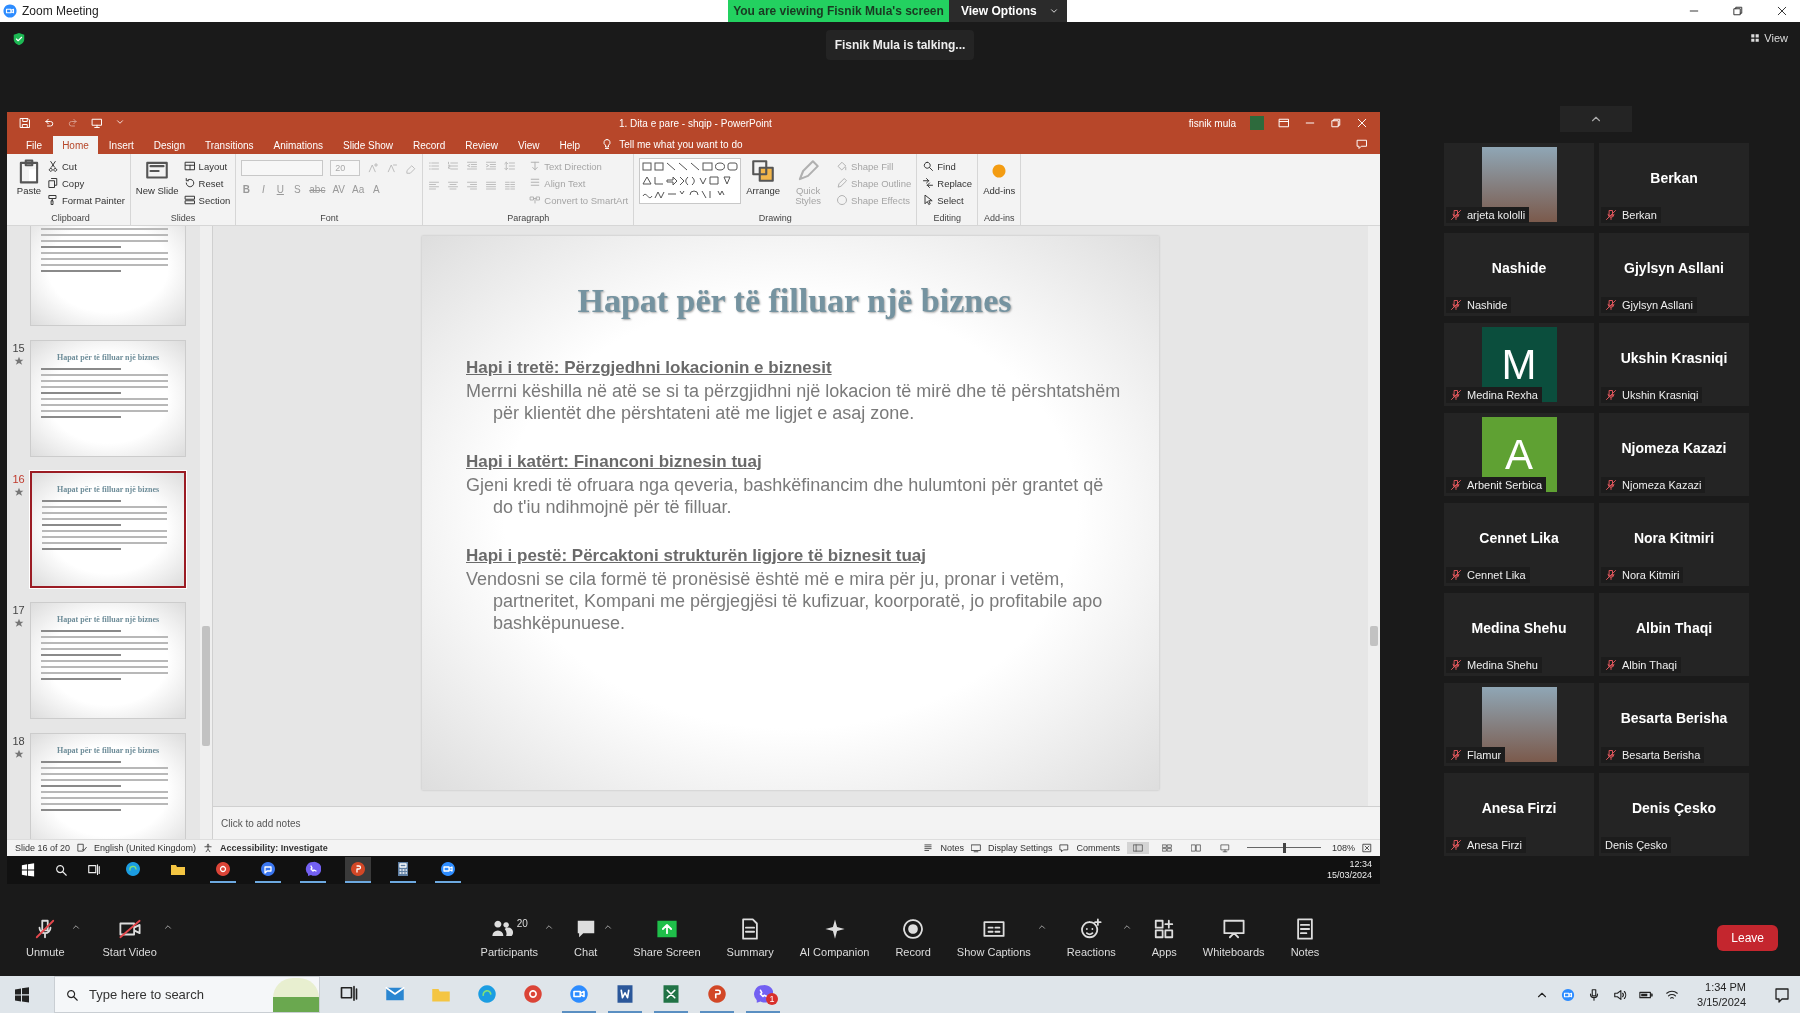 This screenshot has width=1800, height=1013. I want to click on bulleted-list-icon, so click(434, 166).